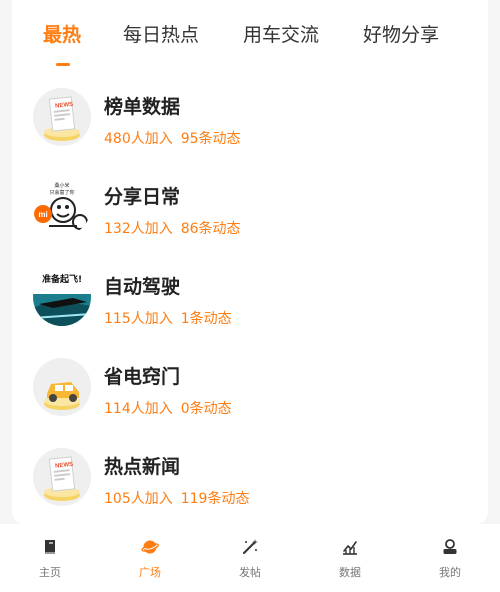  What do you see at coordinates (281, 35) in the screenshot?
I see `tab-car-talk: 用车交流` at bounding box center [281, 35].